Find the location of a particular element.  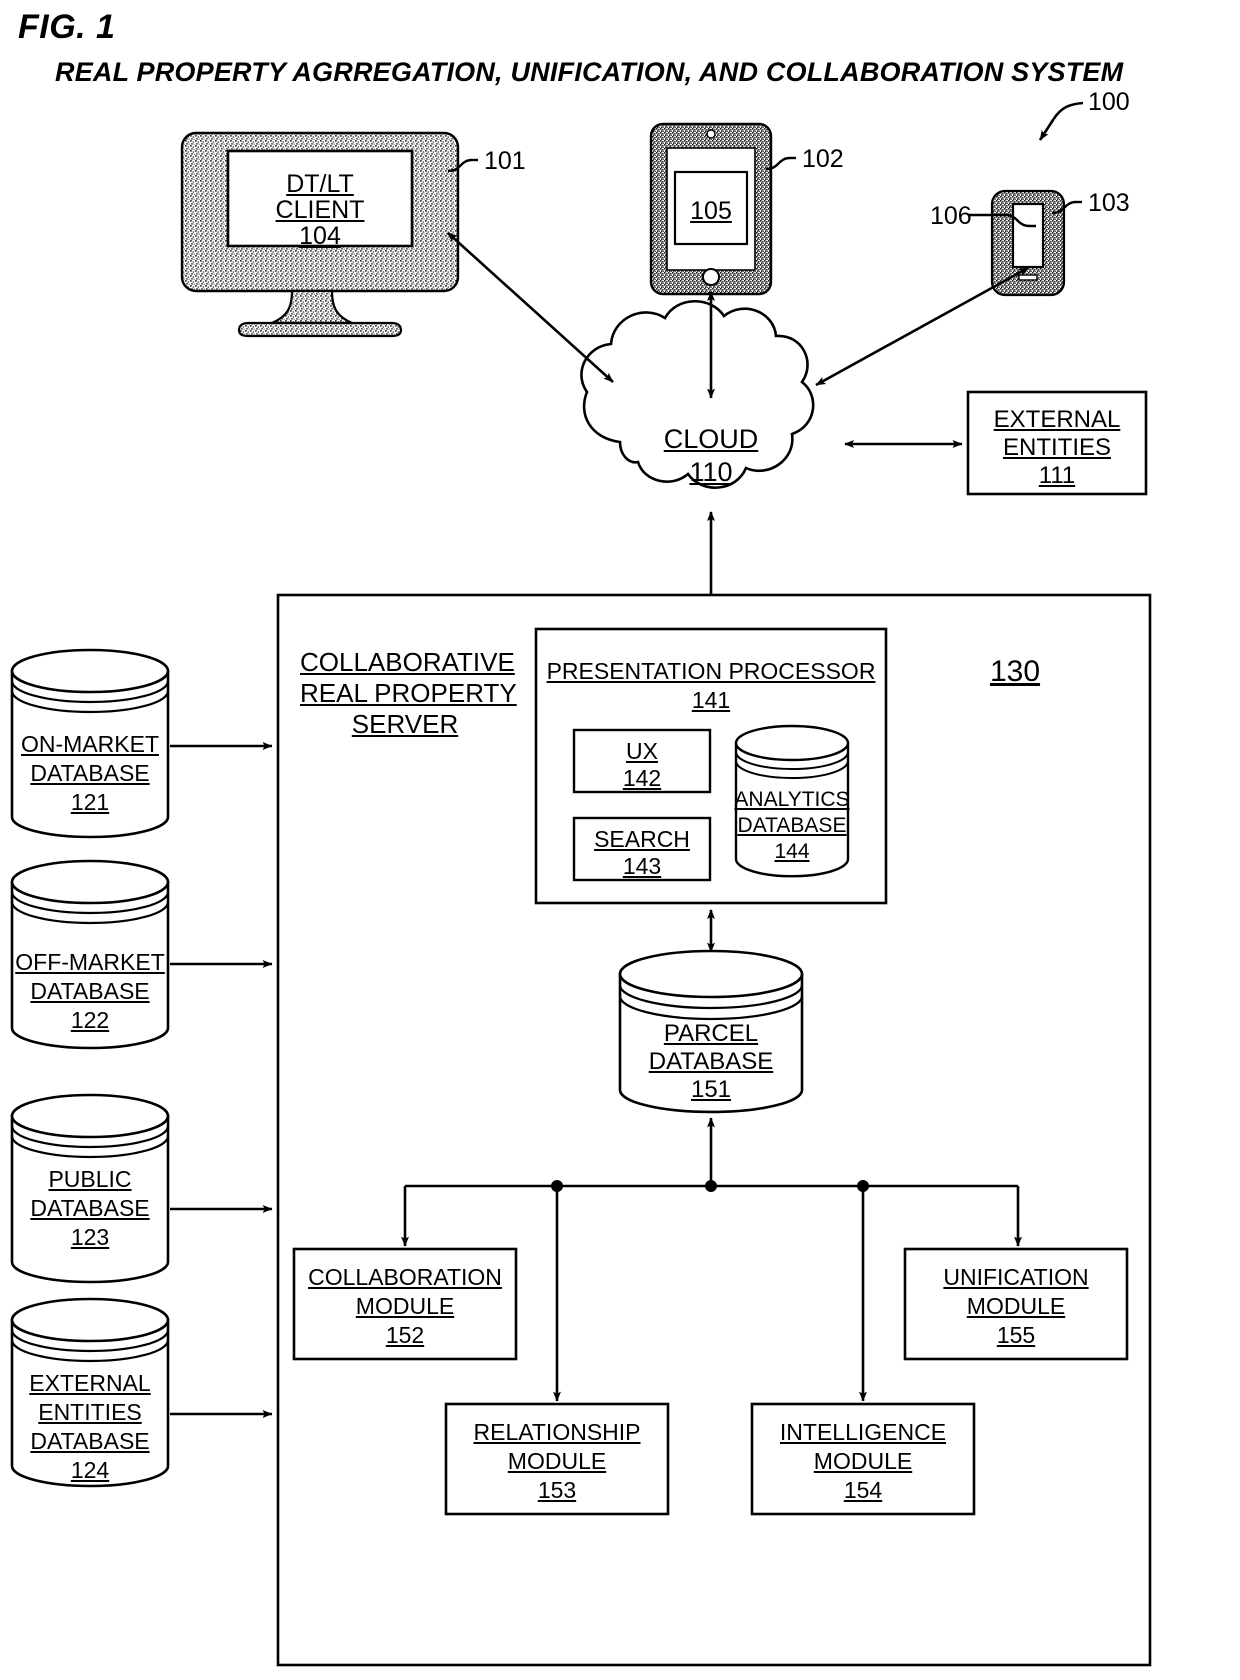

search-ref: 143 is located at coordinates (642, 866).